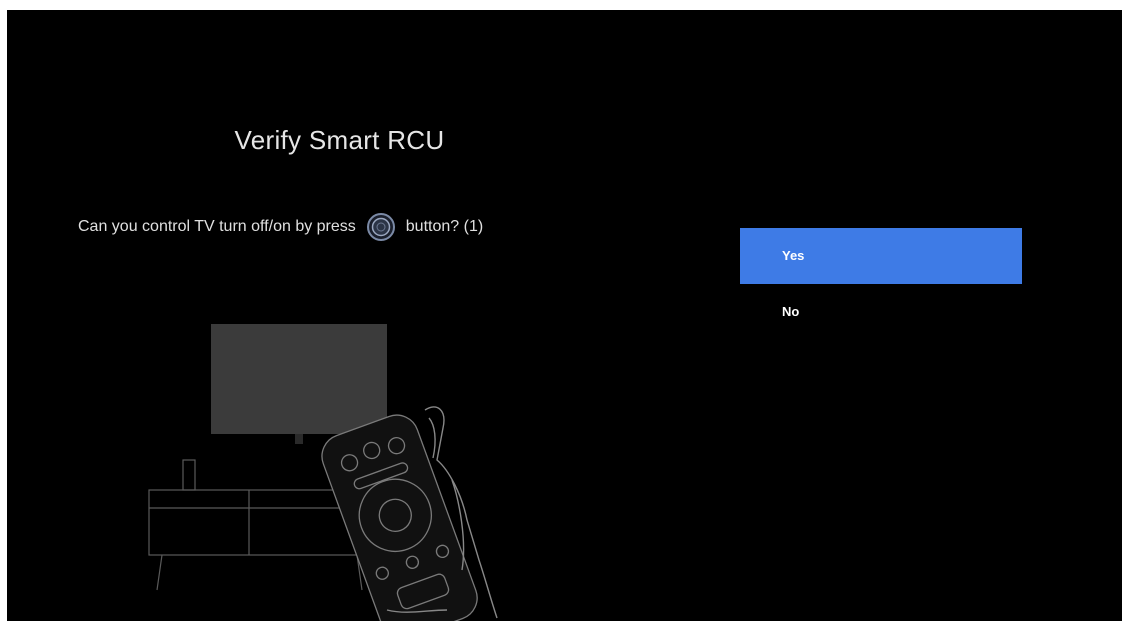 The width and height of the screenshot is (1129, 621). What do you see at coordinates (444, 226) in the screenshot?
I see `question-suffix: button? (1)` at bounding box center [444, 226].